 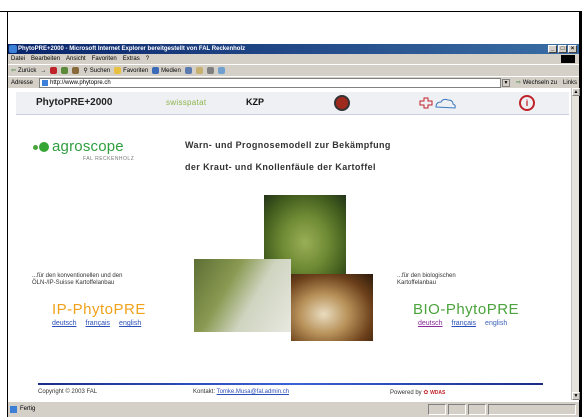 What do you see at coordinates (109, 159) in the screenshot?
I see `logo-subtext: FAL RECKENHOLZ` at bounding box center [109, 159].